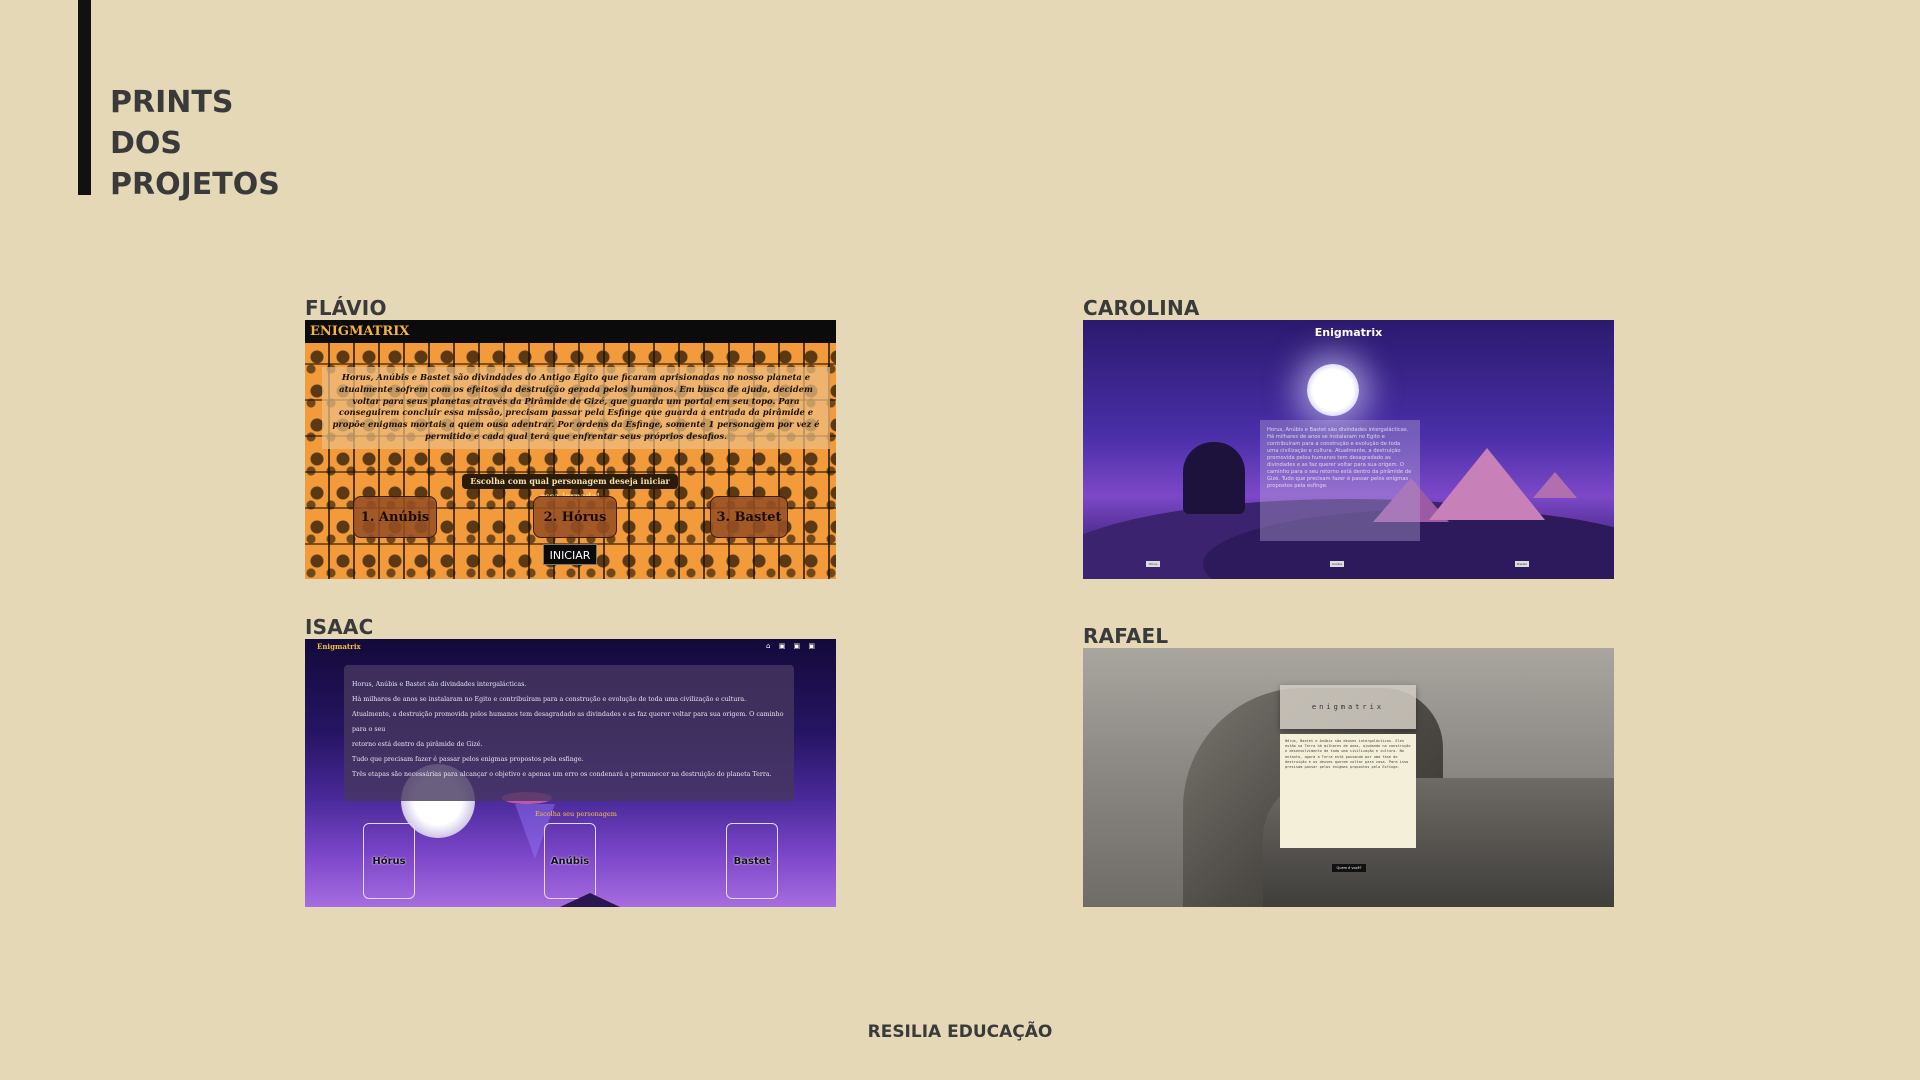 Image resolution: width=1920 pixels, height=1080 pixels. I want to click on card-label-flavio: FLÁVIO, so click(346, 308).